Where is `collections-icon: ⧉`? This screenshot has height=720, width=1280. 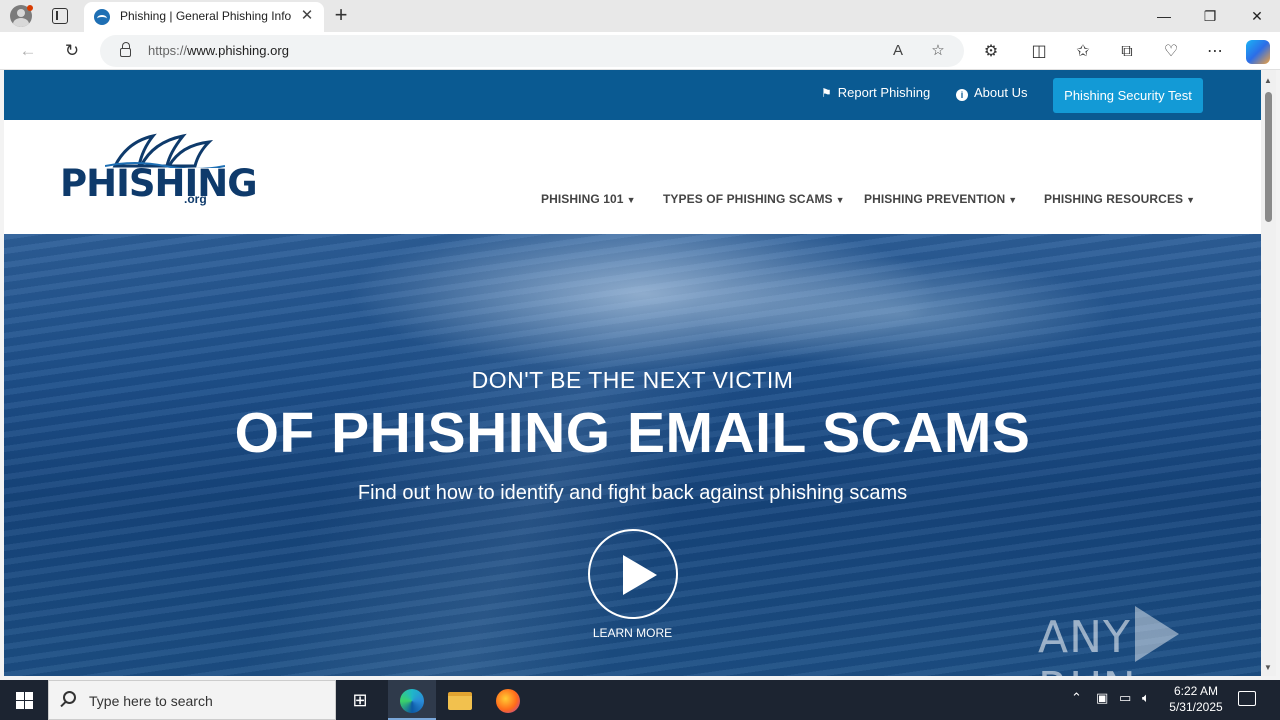
collections-icon: ⧉ is located at coordinates (1127, 52).